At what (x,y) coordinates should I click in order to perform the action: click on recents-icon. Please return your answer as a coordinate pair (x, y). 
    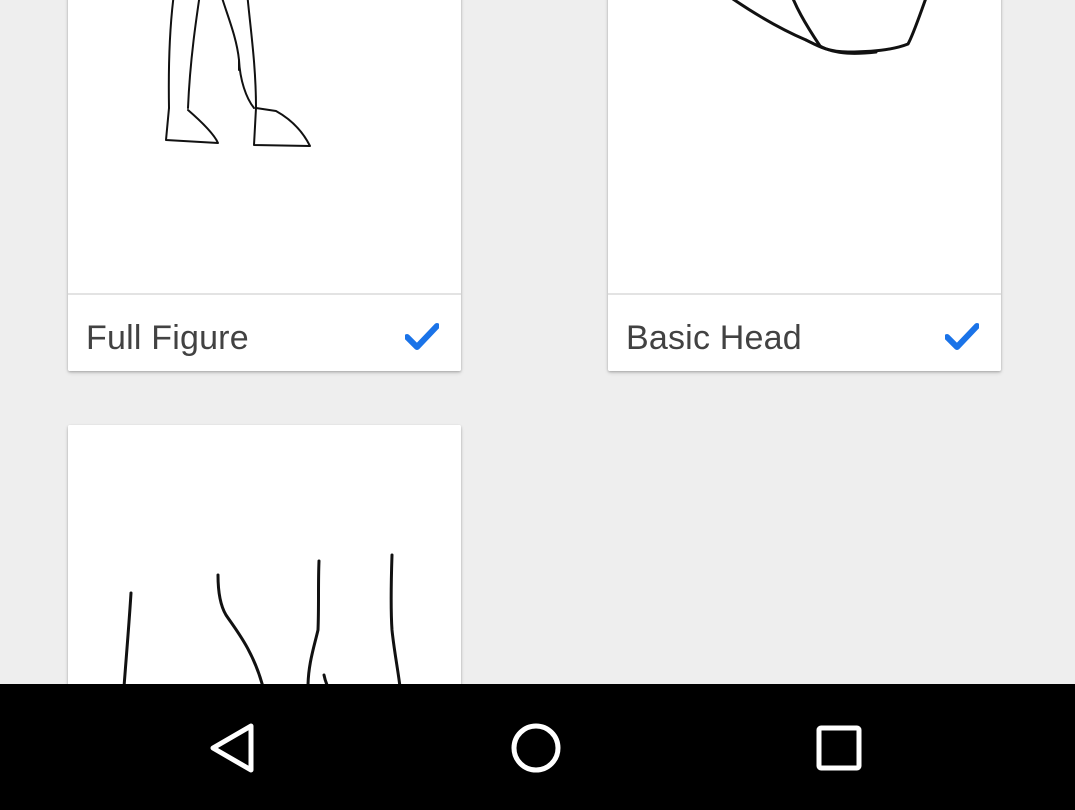
    Looking at the image, I should click on (839, 748).